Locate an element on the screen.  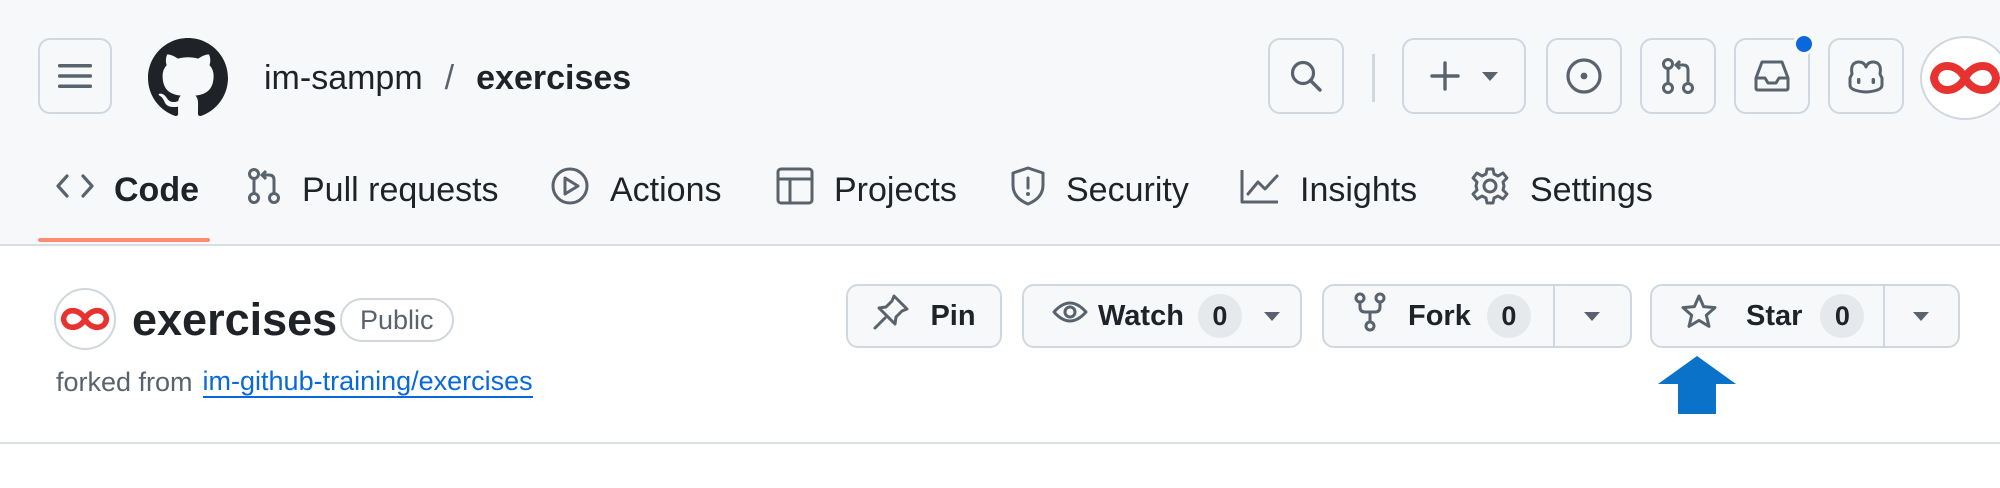
fork-button: Fork 0 is located at coordinates (1438, 316).